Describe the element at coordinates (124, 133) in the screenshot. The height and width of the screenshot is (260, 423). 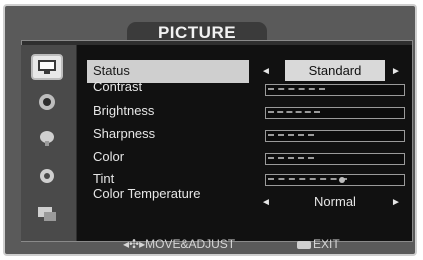
I see `sharpness-label: Sharpness` at that location.